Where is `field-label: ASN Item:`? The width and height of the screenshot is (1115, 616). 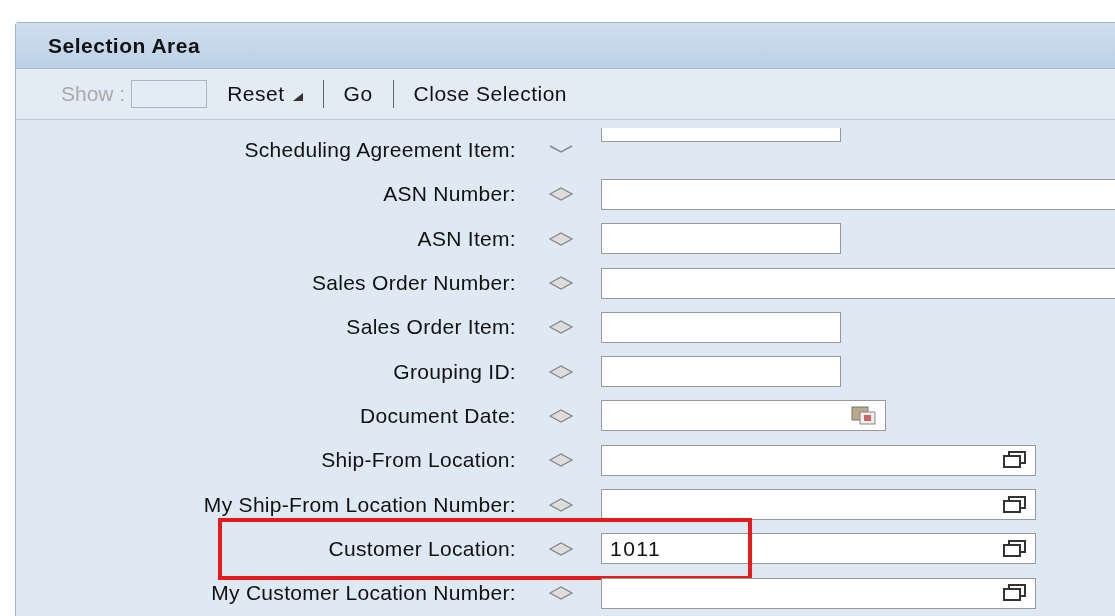 field-label: ASN Item: is located at coordinates (466, 238).